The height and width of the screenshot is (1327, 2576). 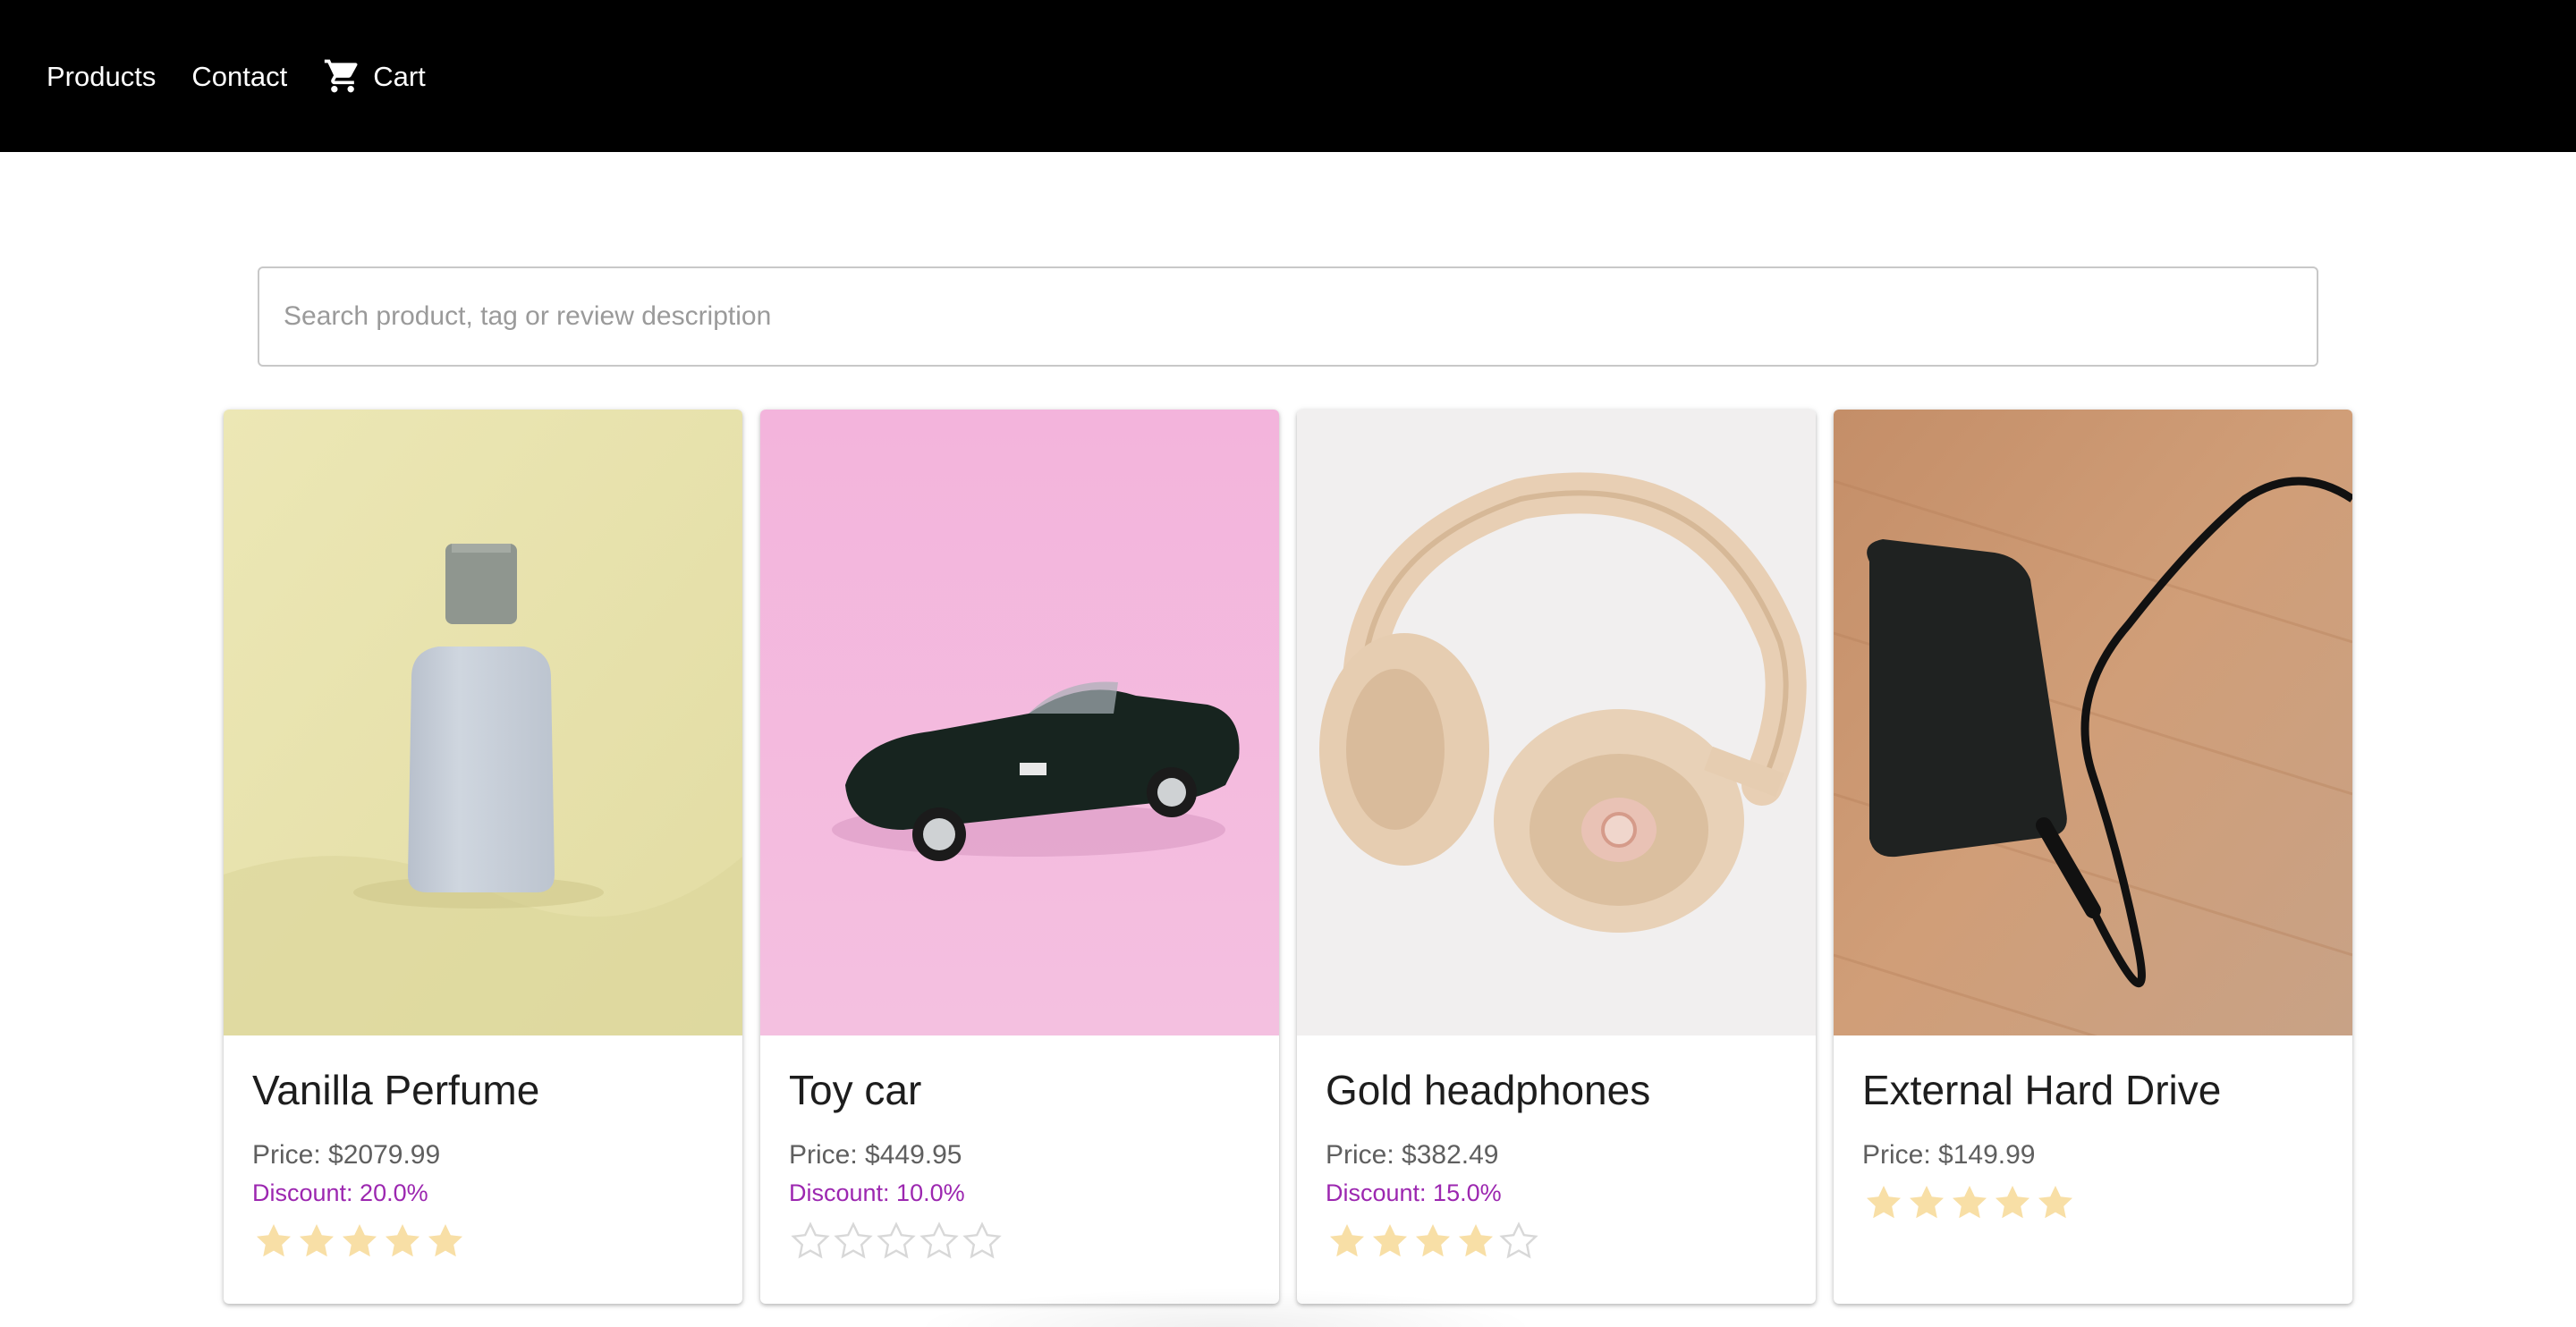 I want to click on product-price: Price: $2079.99, so click(x=346, y=1154).